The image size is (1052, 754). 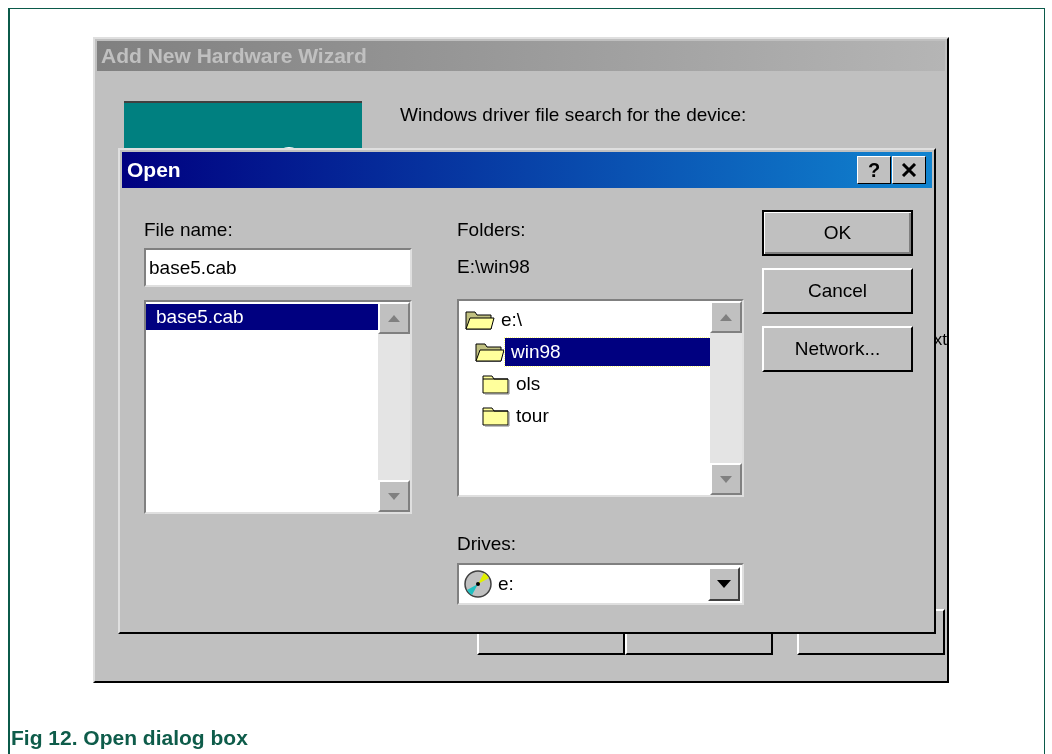 I want to click on folder-item: e:\, so click(x=511, y=320).